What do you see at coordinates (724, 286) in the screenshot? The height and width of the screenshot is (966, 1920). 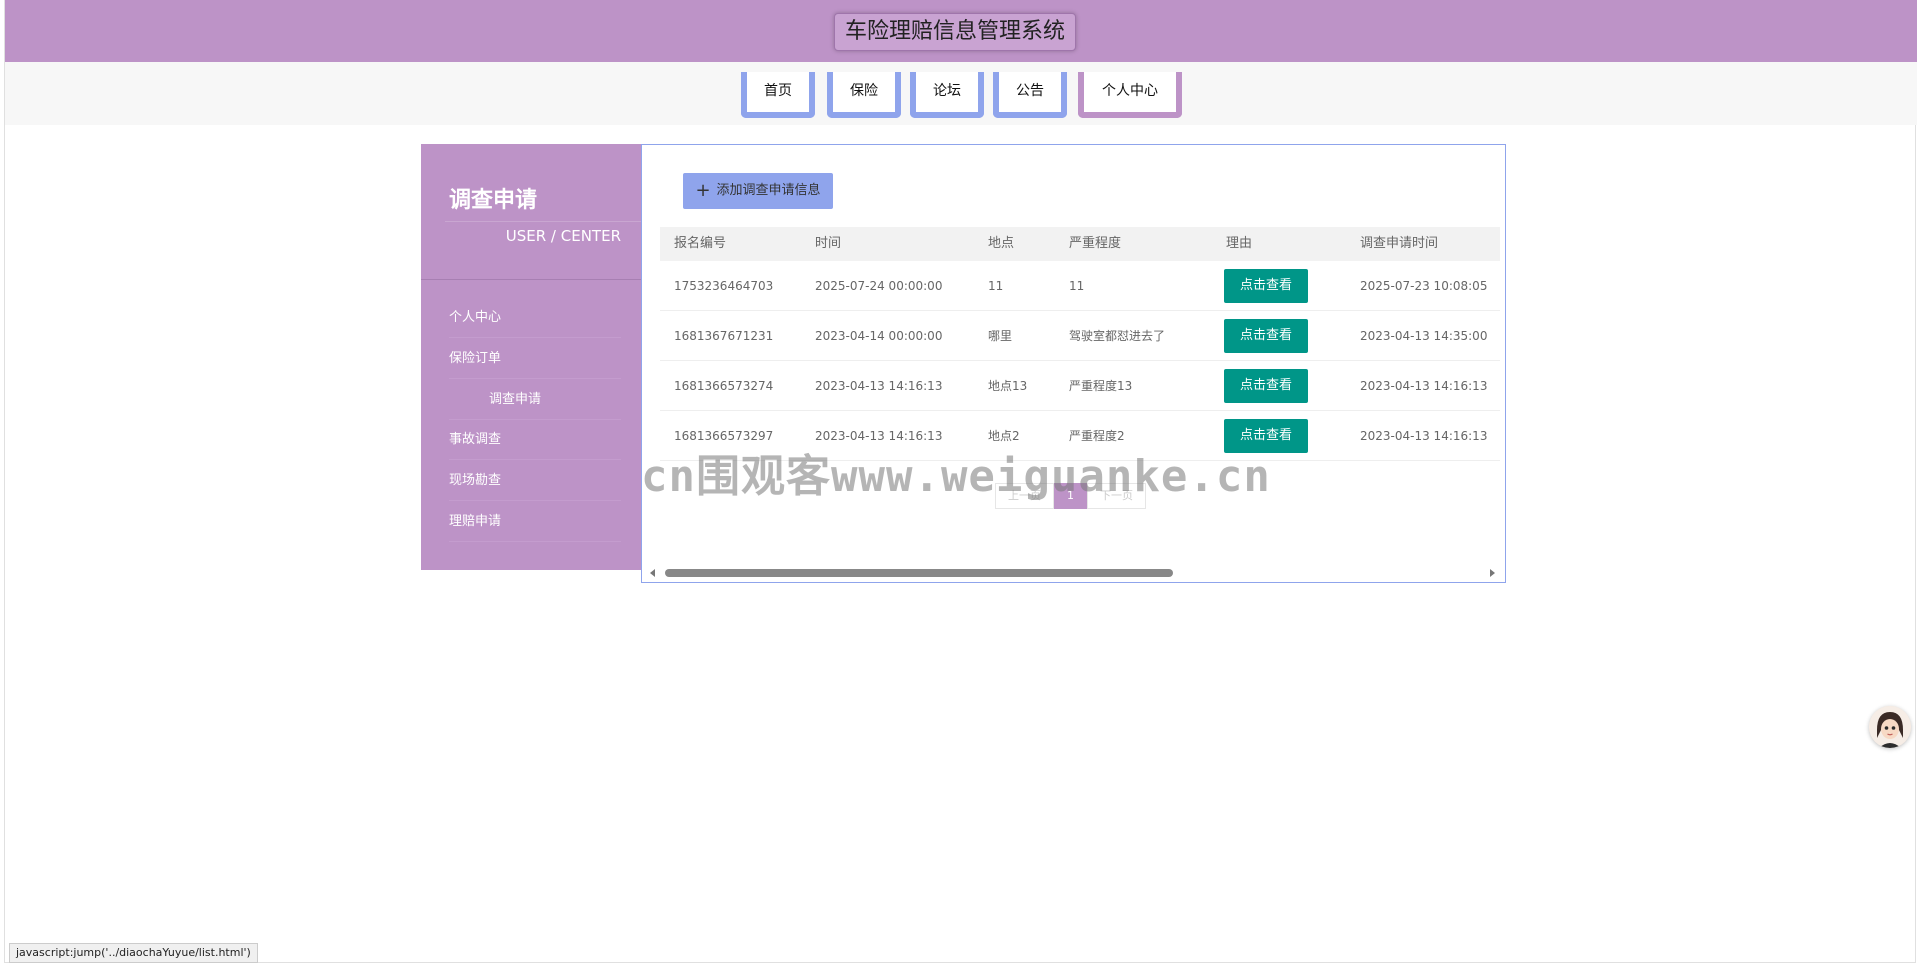 I see `cell-id: 1753236464703` at bounding box center [724, 286].